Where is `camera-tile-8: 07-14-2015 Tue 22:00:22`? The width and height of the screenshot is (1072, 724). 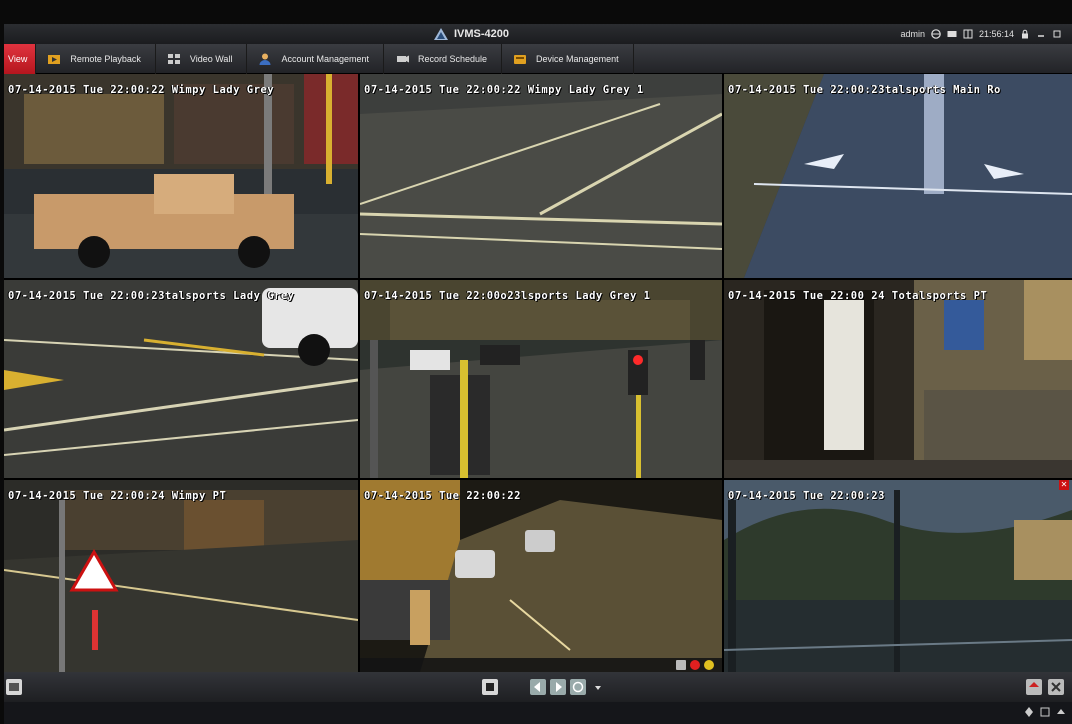 camera-tile-8: 07-14-2015 Tue 22:00:22 is located at coordinates (541, 576).